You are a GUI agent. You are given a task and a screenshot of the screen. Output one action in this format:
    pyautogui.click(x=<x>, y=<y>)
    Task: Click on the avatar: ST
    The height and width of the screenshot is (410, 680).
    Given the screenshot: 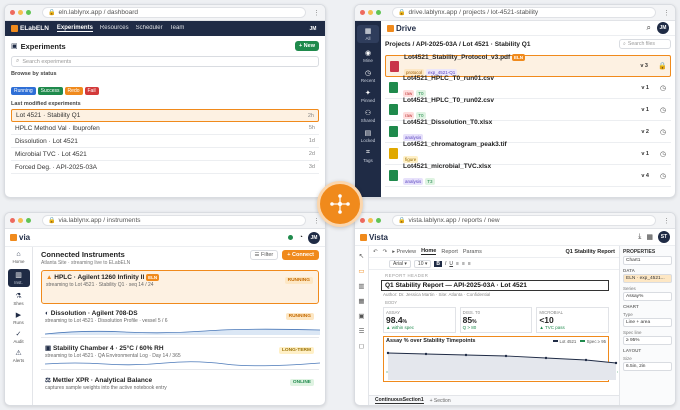 What is the action you would take?
    pyautogui.click(x=664, y=237)
    